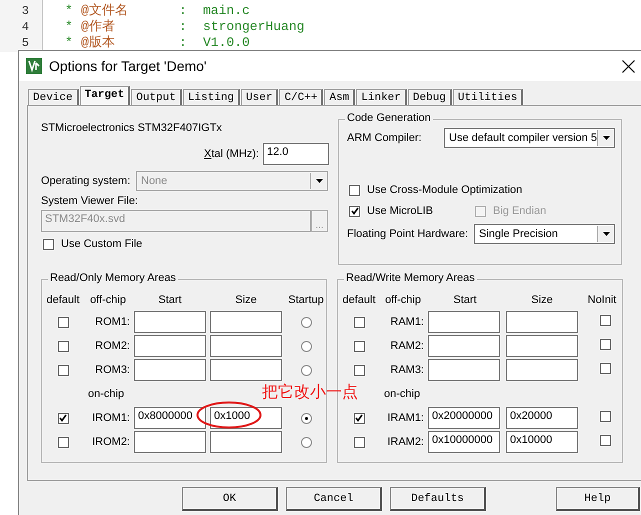 The width and height of the screenshot is (641, 515). What do you see at coordinates (405, 418) in the screenshot?
I see `memory-area-label: IRAM1:` at bounding box center [405, 418].